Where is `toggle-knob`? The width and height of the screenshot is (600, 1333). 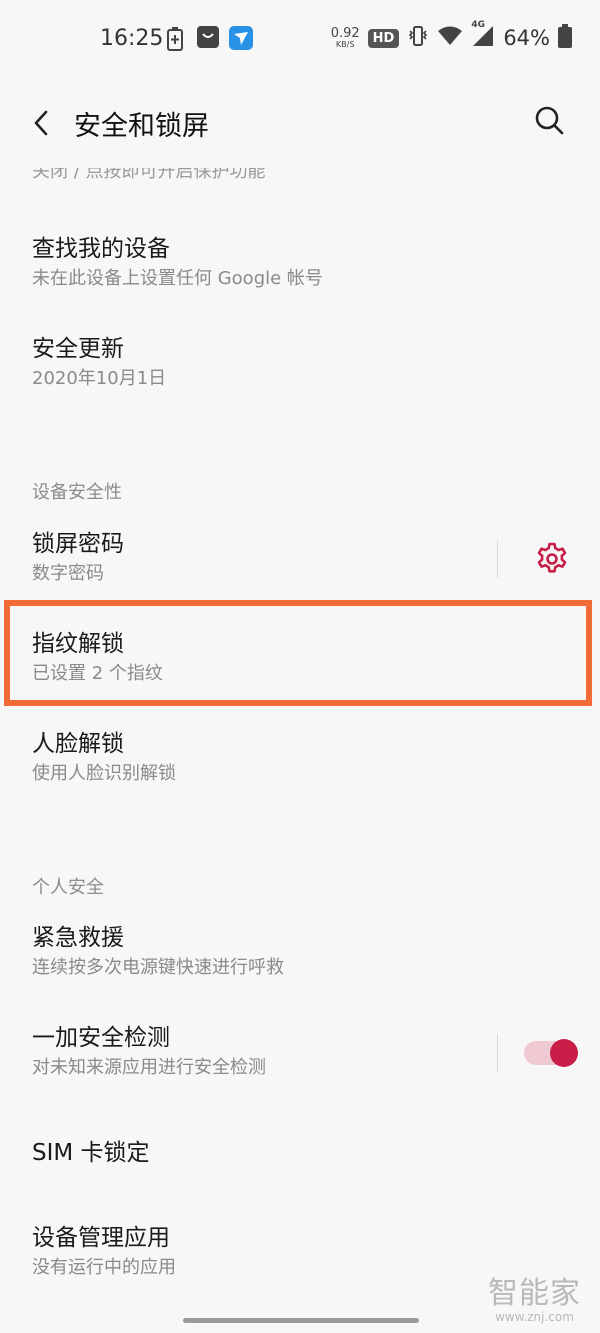 toggle-knob is located at coordinates (564, 1053).